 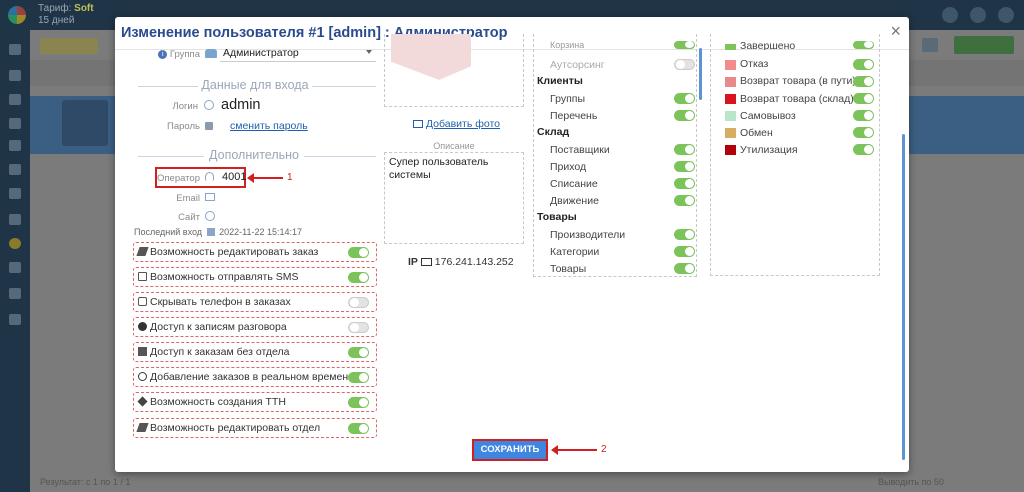 I want to click on users-icon, so click(x=15, y=293).